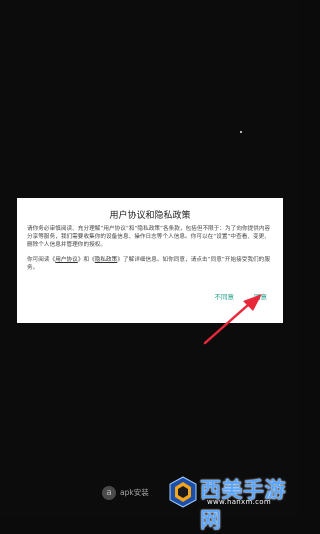 This screenshot has height=534, width=320. I want to click on watermark-logo-icon, so click(183, 492).